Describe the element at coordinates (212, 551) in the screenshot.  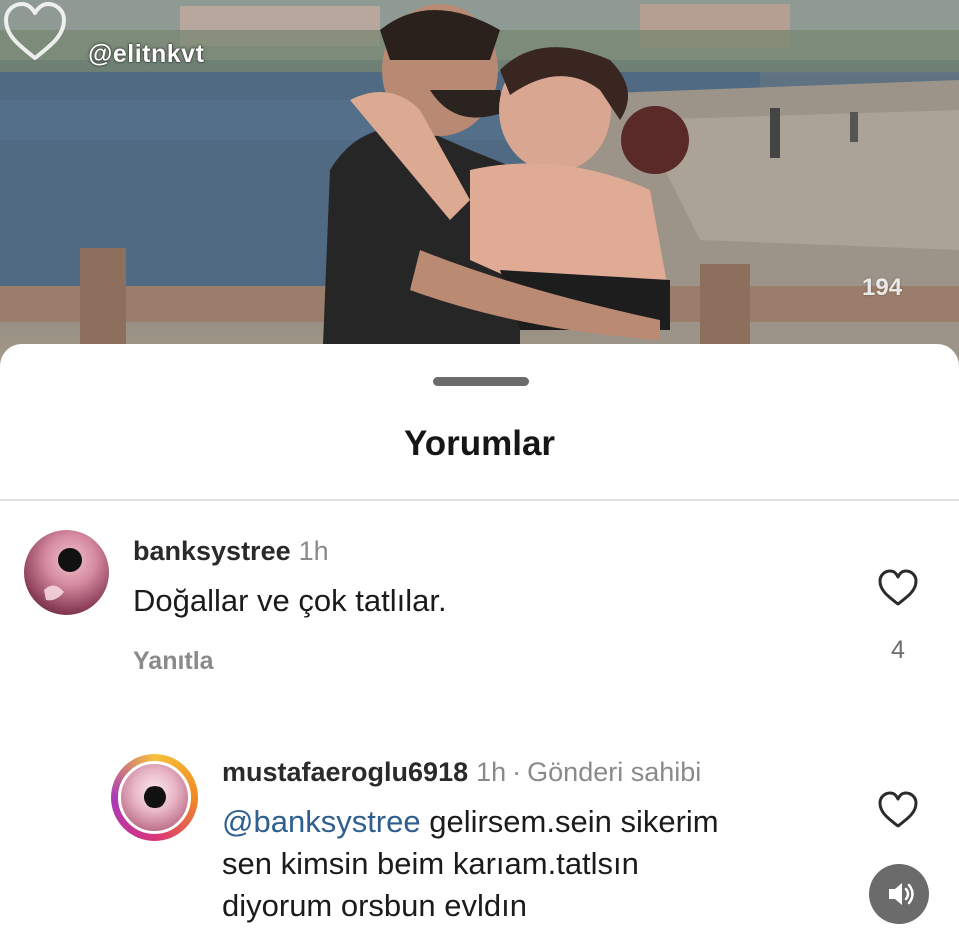
I see `comment-username-text: banksystree` at that location.